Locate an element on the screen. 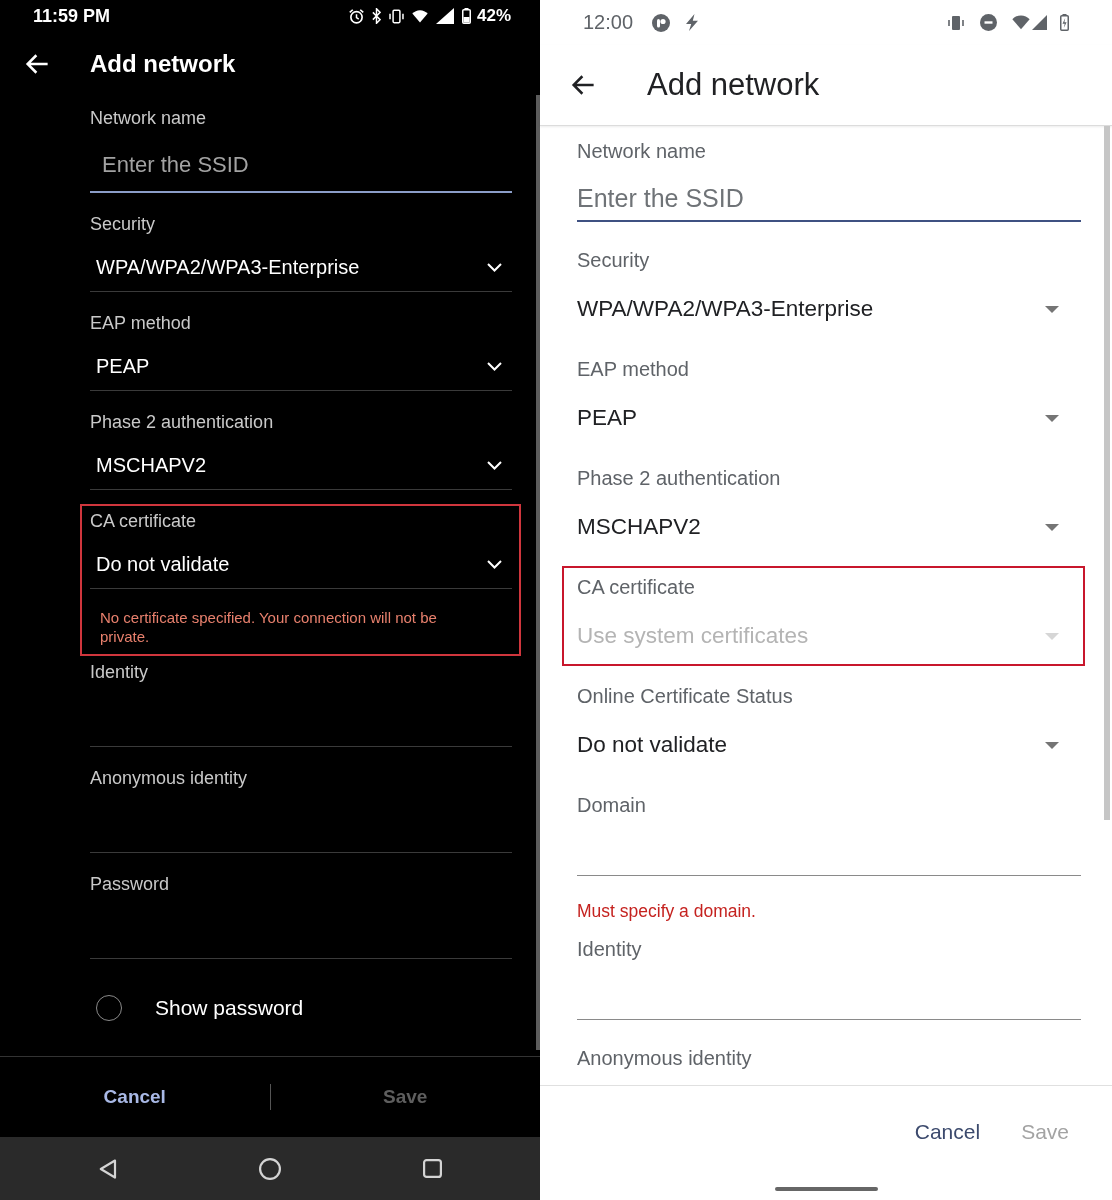 This screenshot has width=1112, height=1200. back-arrow-icon is located at coordinates (583, 85).